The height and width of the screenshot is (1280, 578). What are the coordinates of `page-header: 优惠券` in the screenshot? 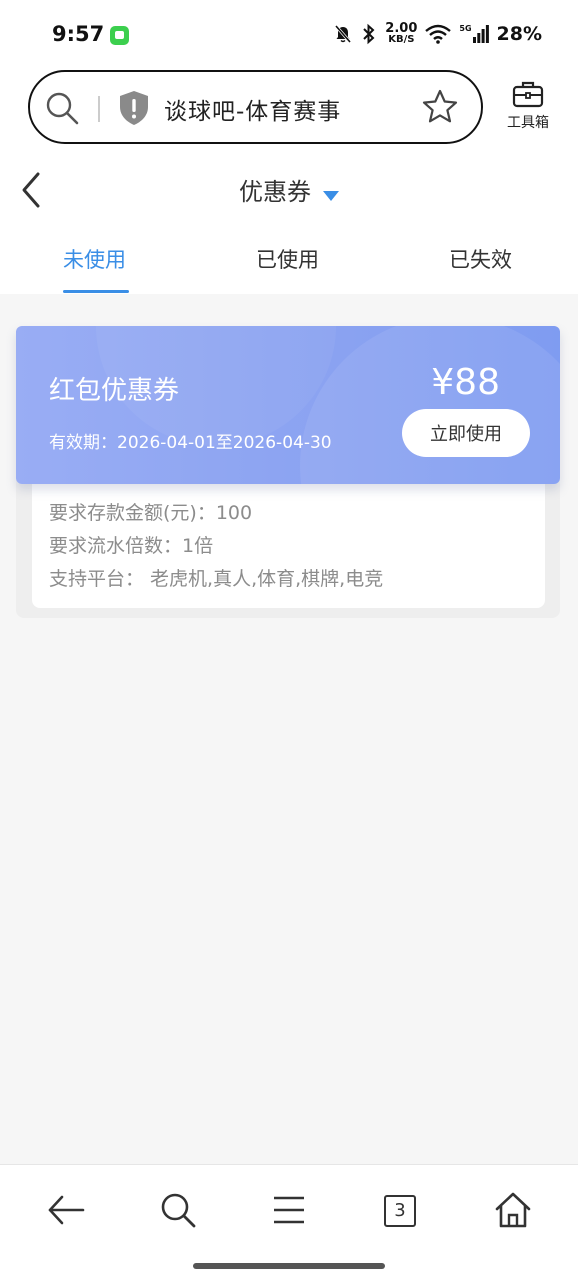 It's located at (289, 189).